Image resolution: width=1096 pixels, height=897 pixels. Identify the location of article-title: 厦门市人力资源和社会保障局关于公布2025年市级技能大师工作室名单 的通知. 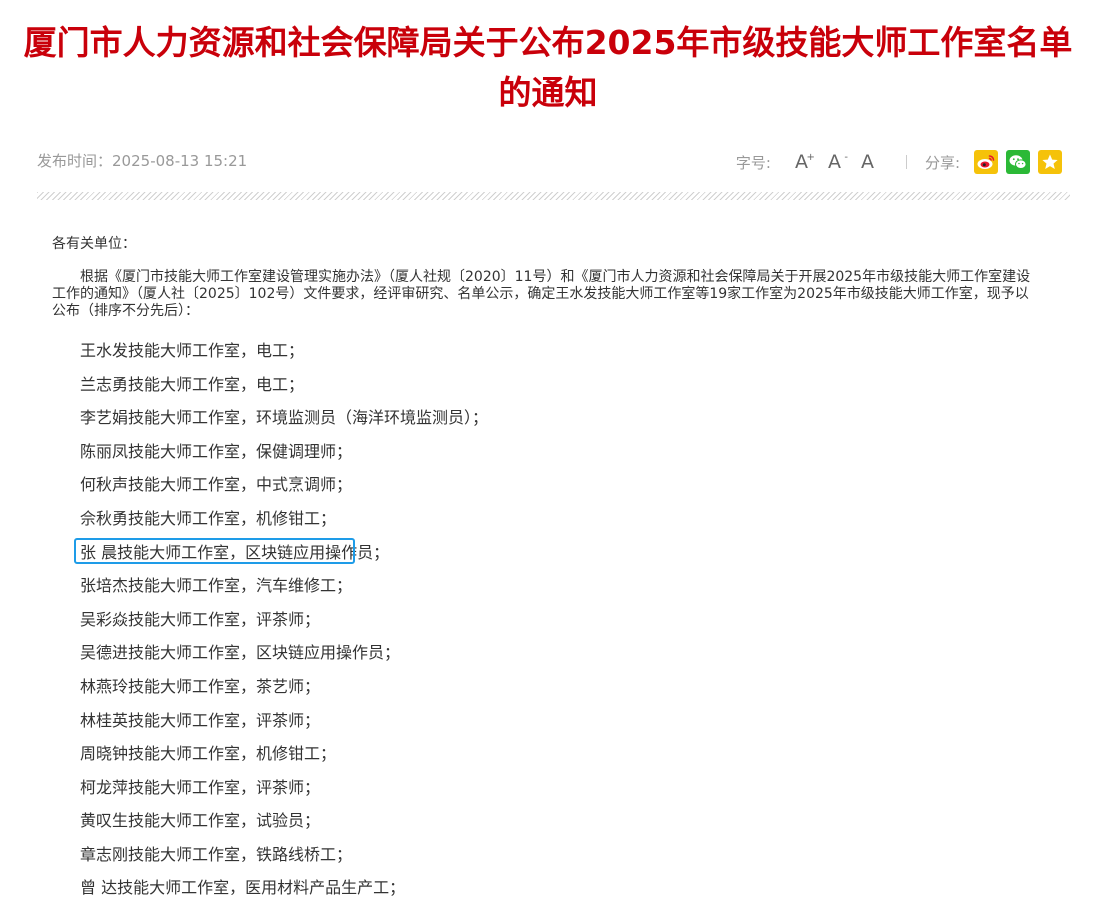
(548, 68).